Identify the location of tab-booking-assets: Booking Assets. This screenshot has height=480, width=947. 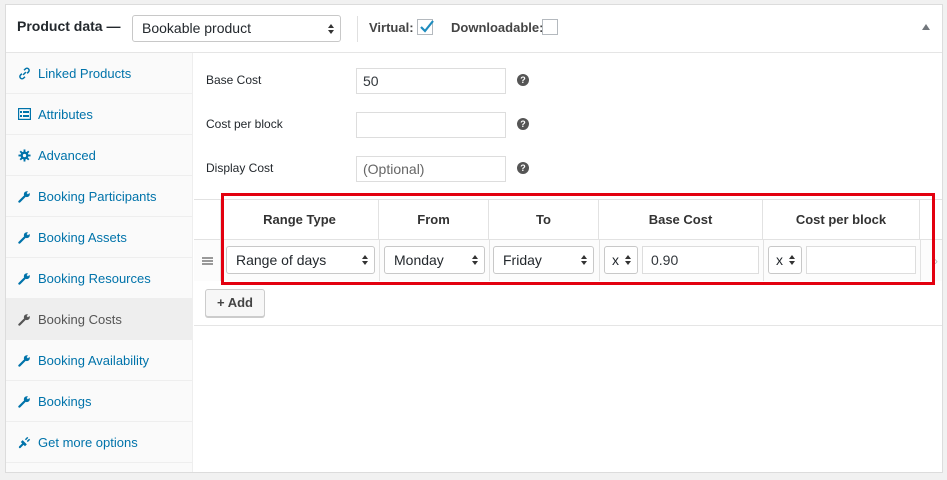
(99, 237).